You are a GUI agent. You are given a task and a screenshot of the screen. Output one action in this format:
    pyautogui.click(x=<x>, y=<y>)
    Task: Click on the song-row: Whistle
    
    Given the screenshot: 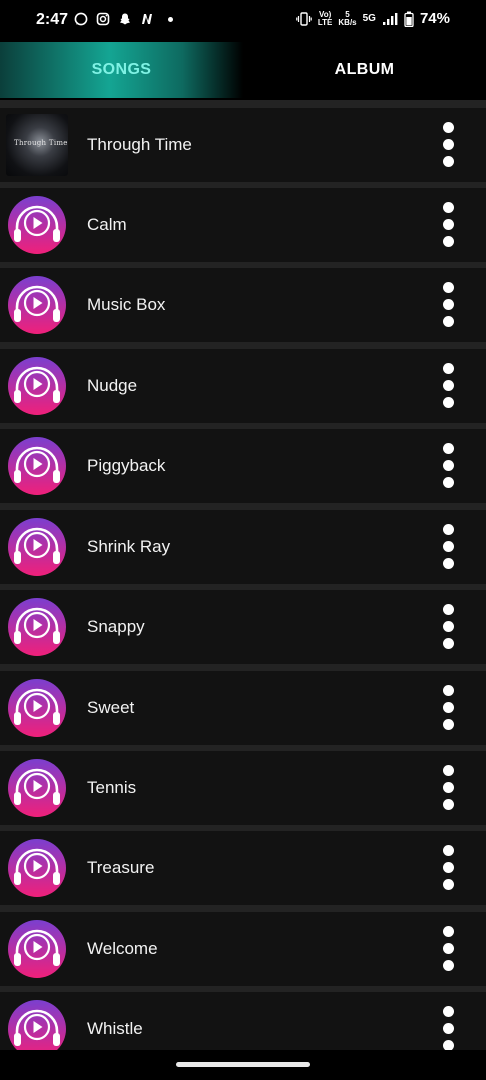 What is the action you would take?
    pyautogui.click(x=243, y=1021)
    